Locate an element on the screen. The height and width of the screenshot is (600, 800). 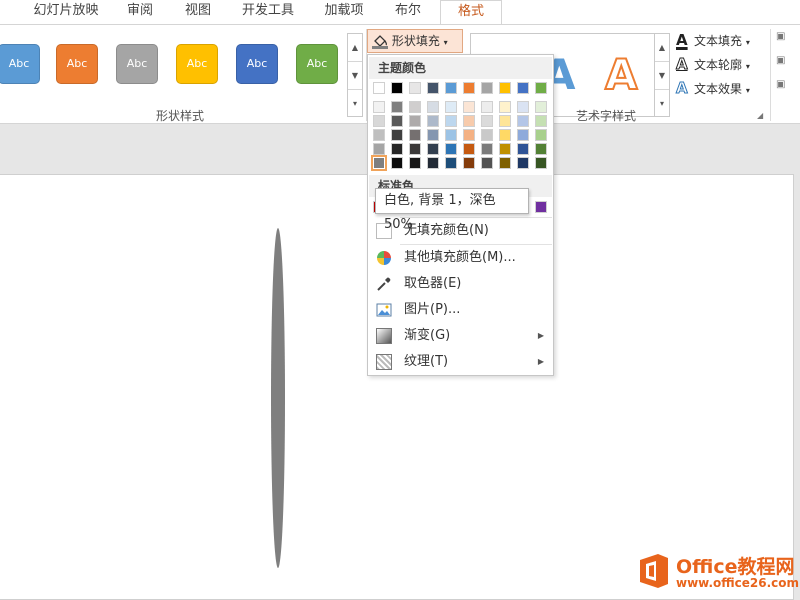
shape-style-2: Abc is located at coordinates (77, 64).